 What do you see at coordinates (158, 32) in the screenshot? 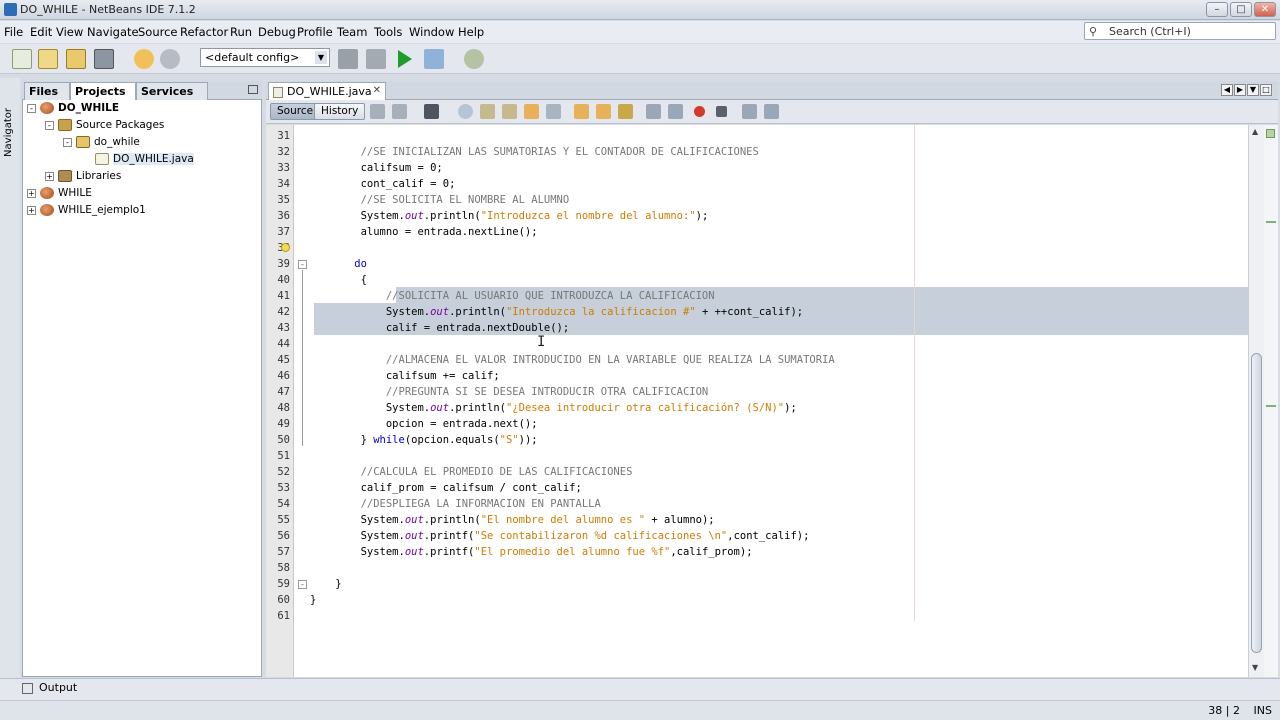
I see `menu-source: Source` at bounding box center [158, 32].